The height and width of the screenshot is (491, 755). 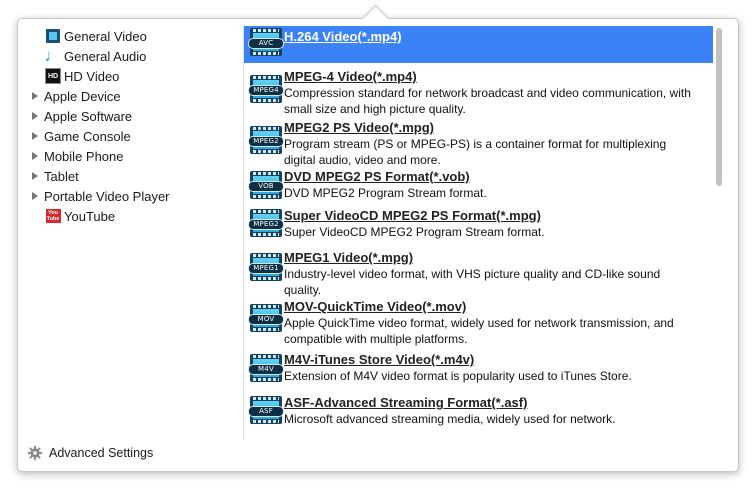 What do you see at coordinates (719, 107) in the screenshot?
I see `scrollbar-thumb` at bounding box center [719, 107].